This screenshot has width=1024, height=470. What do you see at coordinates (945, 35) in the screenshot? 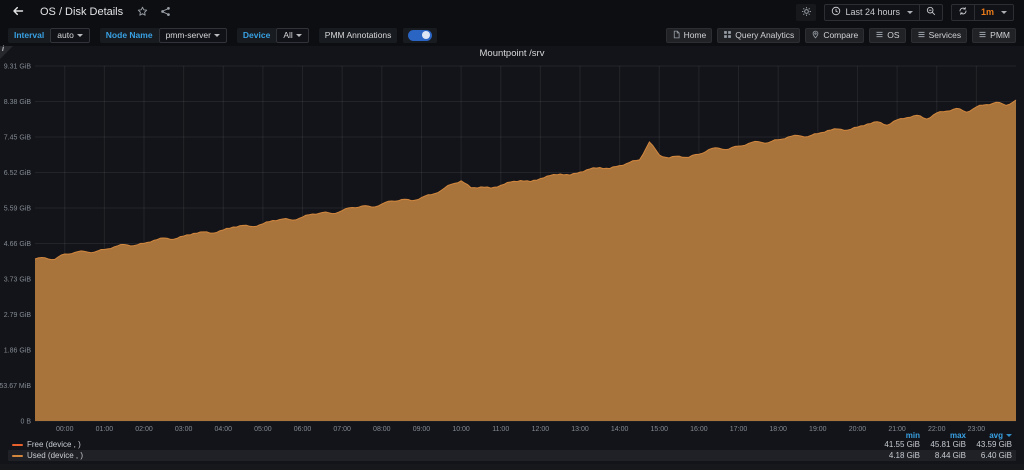
I see `dashboard-link-label: Services` at bounding box center [945, 35].